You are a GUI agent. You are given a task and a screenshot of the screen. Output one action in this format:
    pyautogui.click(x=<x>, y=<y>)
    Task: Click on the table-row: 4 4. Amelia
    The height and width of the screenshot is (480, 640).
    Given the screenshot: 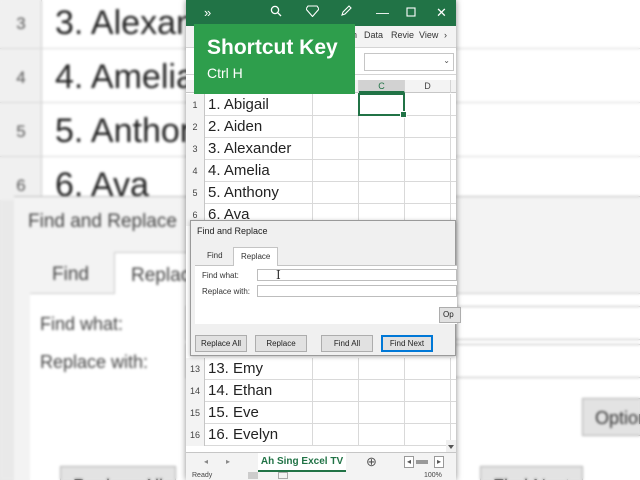 What is the action you would take?
    pyautogui.click(x=321, y=171)
    